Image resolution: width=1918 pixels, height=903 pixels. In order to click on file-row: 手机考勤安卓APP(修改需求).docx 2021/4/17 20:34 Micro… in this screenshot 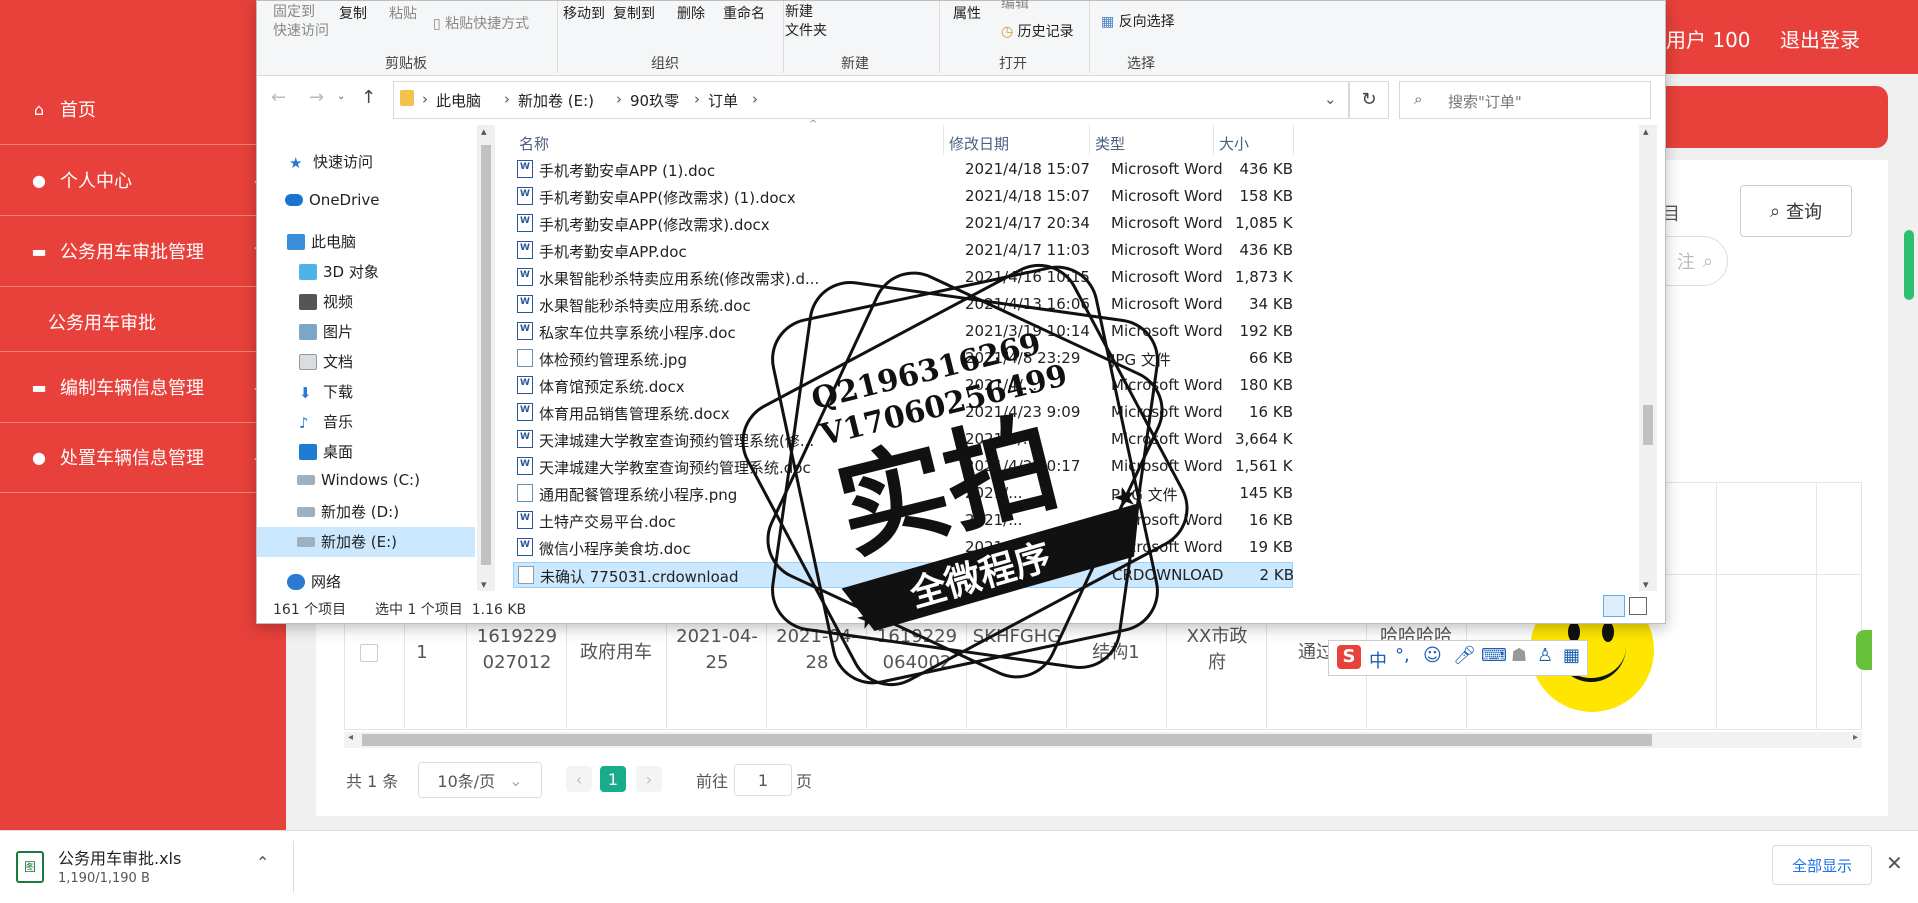, I will do `click(903, 224)`.